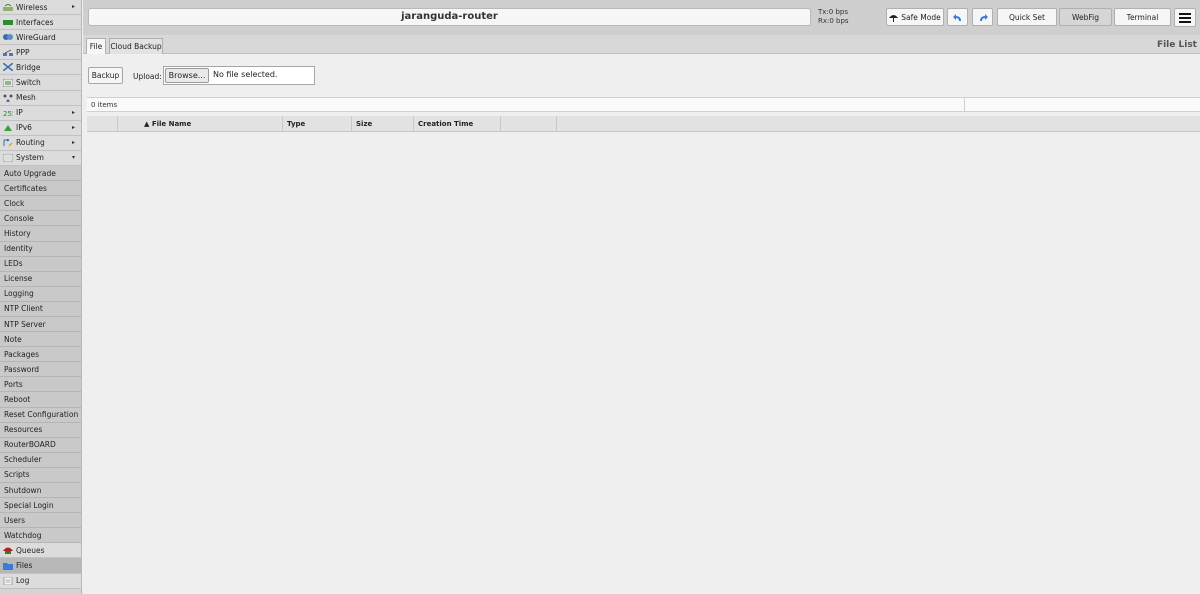  Describe the element at coordinates (73, 157) in the screenshot. I see `chevron-down-icon: ▾` at that location.